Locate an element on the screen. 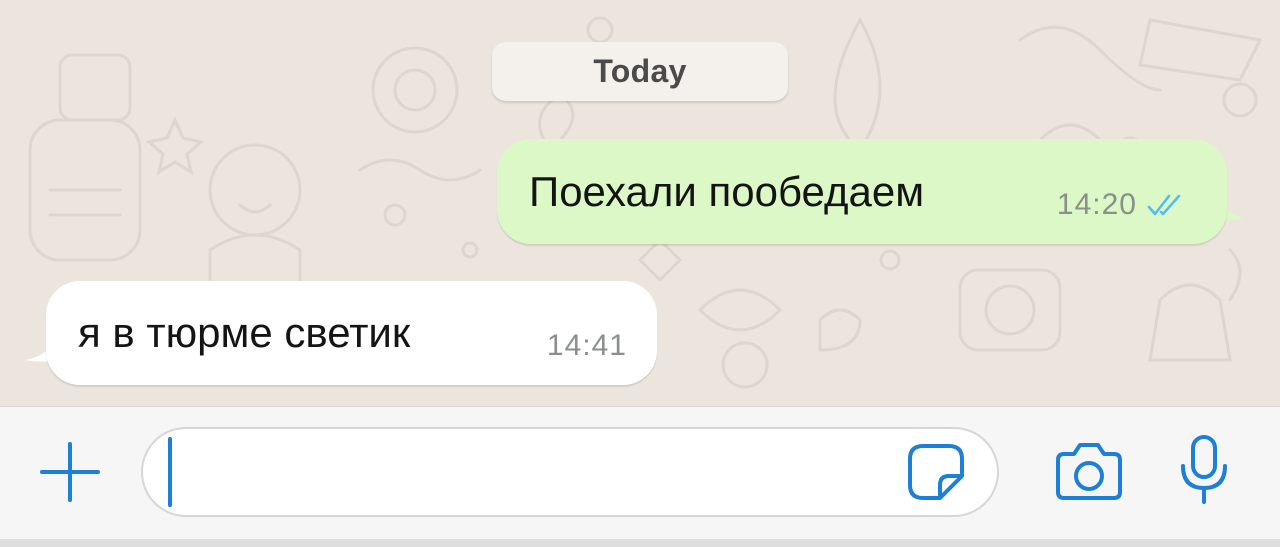  message-text: я в тюрме светик is located at coordinates (244, 332).